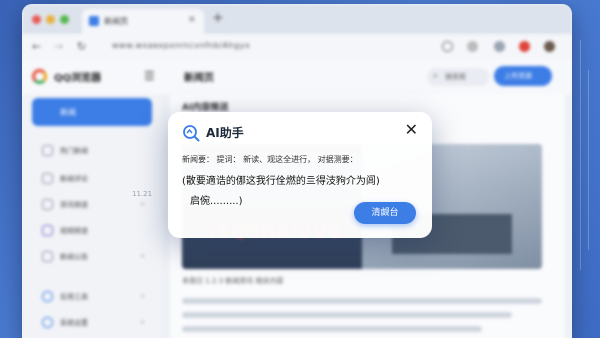 The width and height of the screenshot is (600, 338). I want to click on sidebar-item-label: 资讯频道, so click(74, 205).